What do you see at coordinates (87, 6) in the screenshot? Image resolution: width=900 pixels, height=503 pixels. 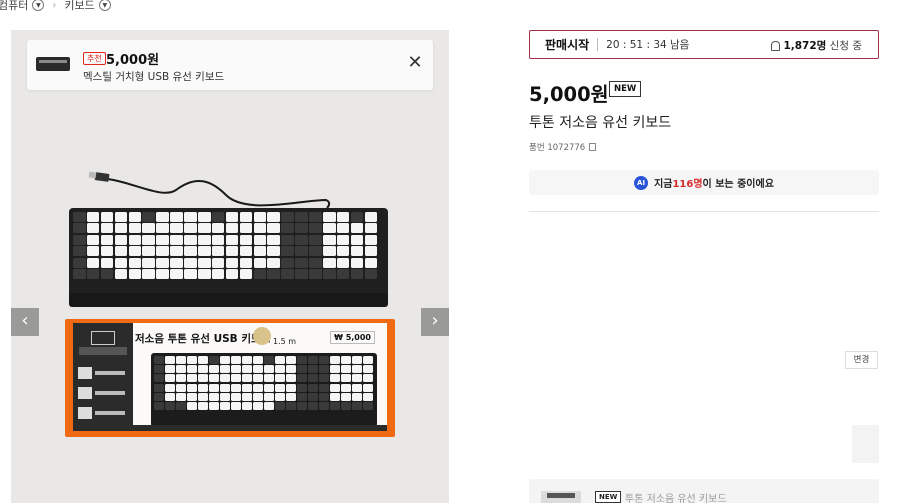 I see `breadcrumb-item-keyboard: 키보드 ▼` at bounding box center [87, 6].